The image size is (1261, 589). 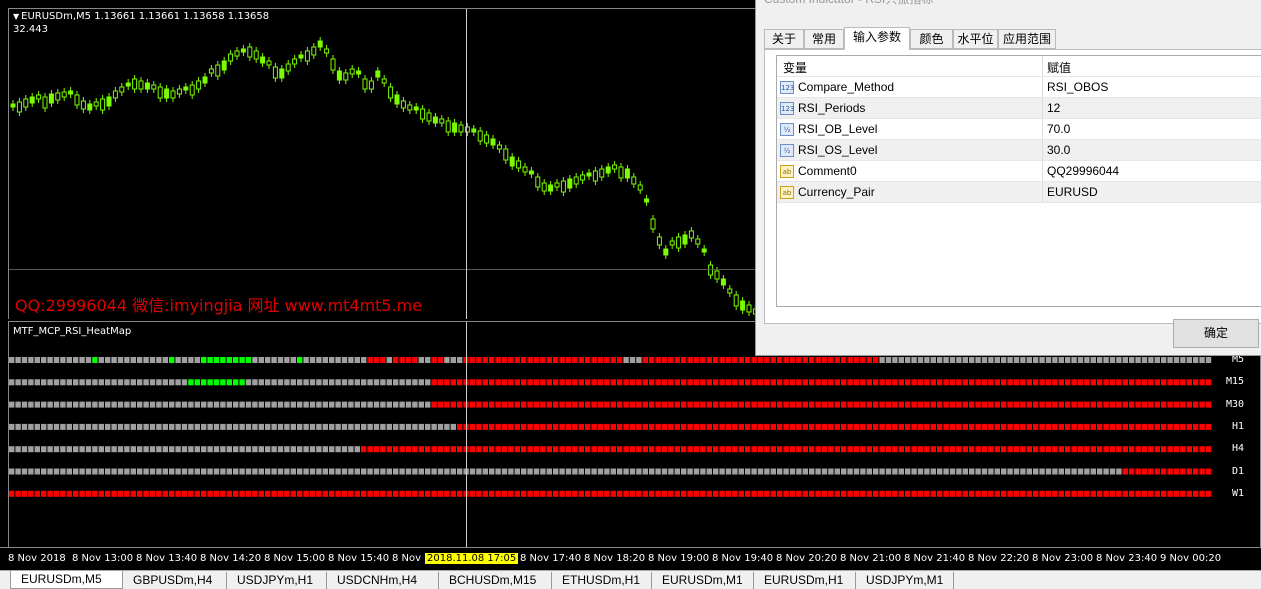 What do you see at coordinates (1019, 108) in the screenshot?
I see `param-row: 123 RSI_Periods 12` at bounding box center [1019, 108].